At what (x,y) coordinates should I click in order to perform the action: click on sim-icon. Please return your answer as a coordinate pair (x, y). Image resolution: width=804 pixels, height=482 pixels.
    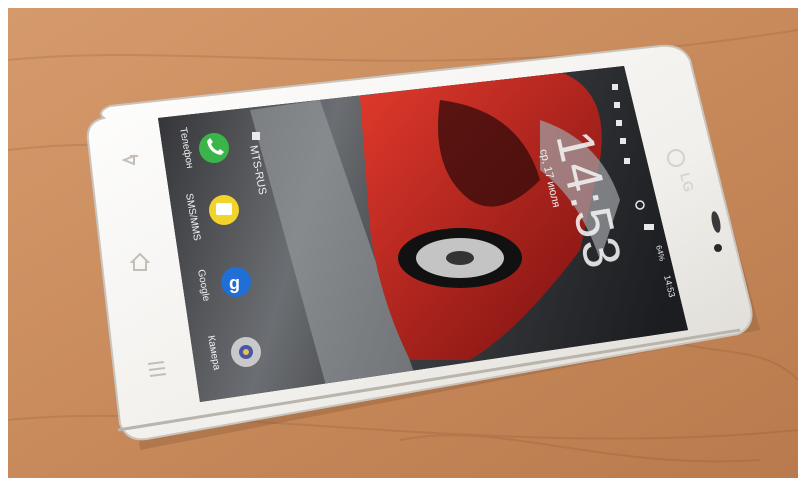
    Looking at the image, I should click on (256, 136).